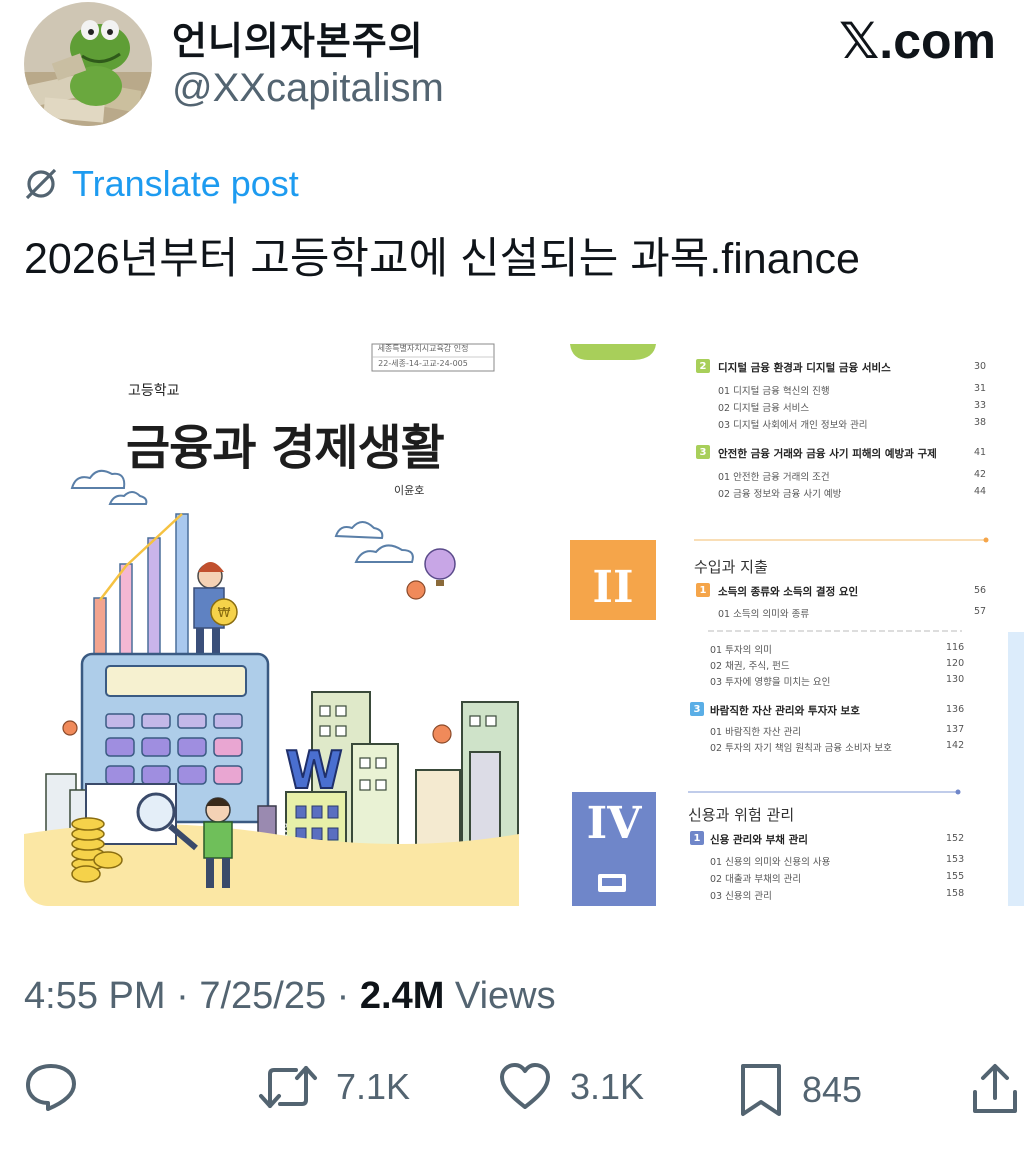  I want to click on bookmark-icon, so click(761, 1090).